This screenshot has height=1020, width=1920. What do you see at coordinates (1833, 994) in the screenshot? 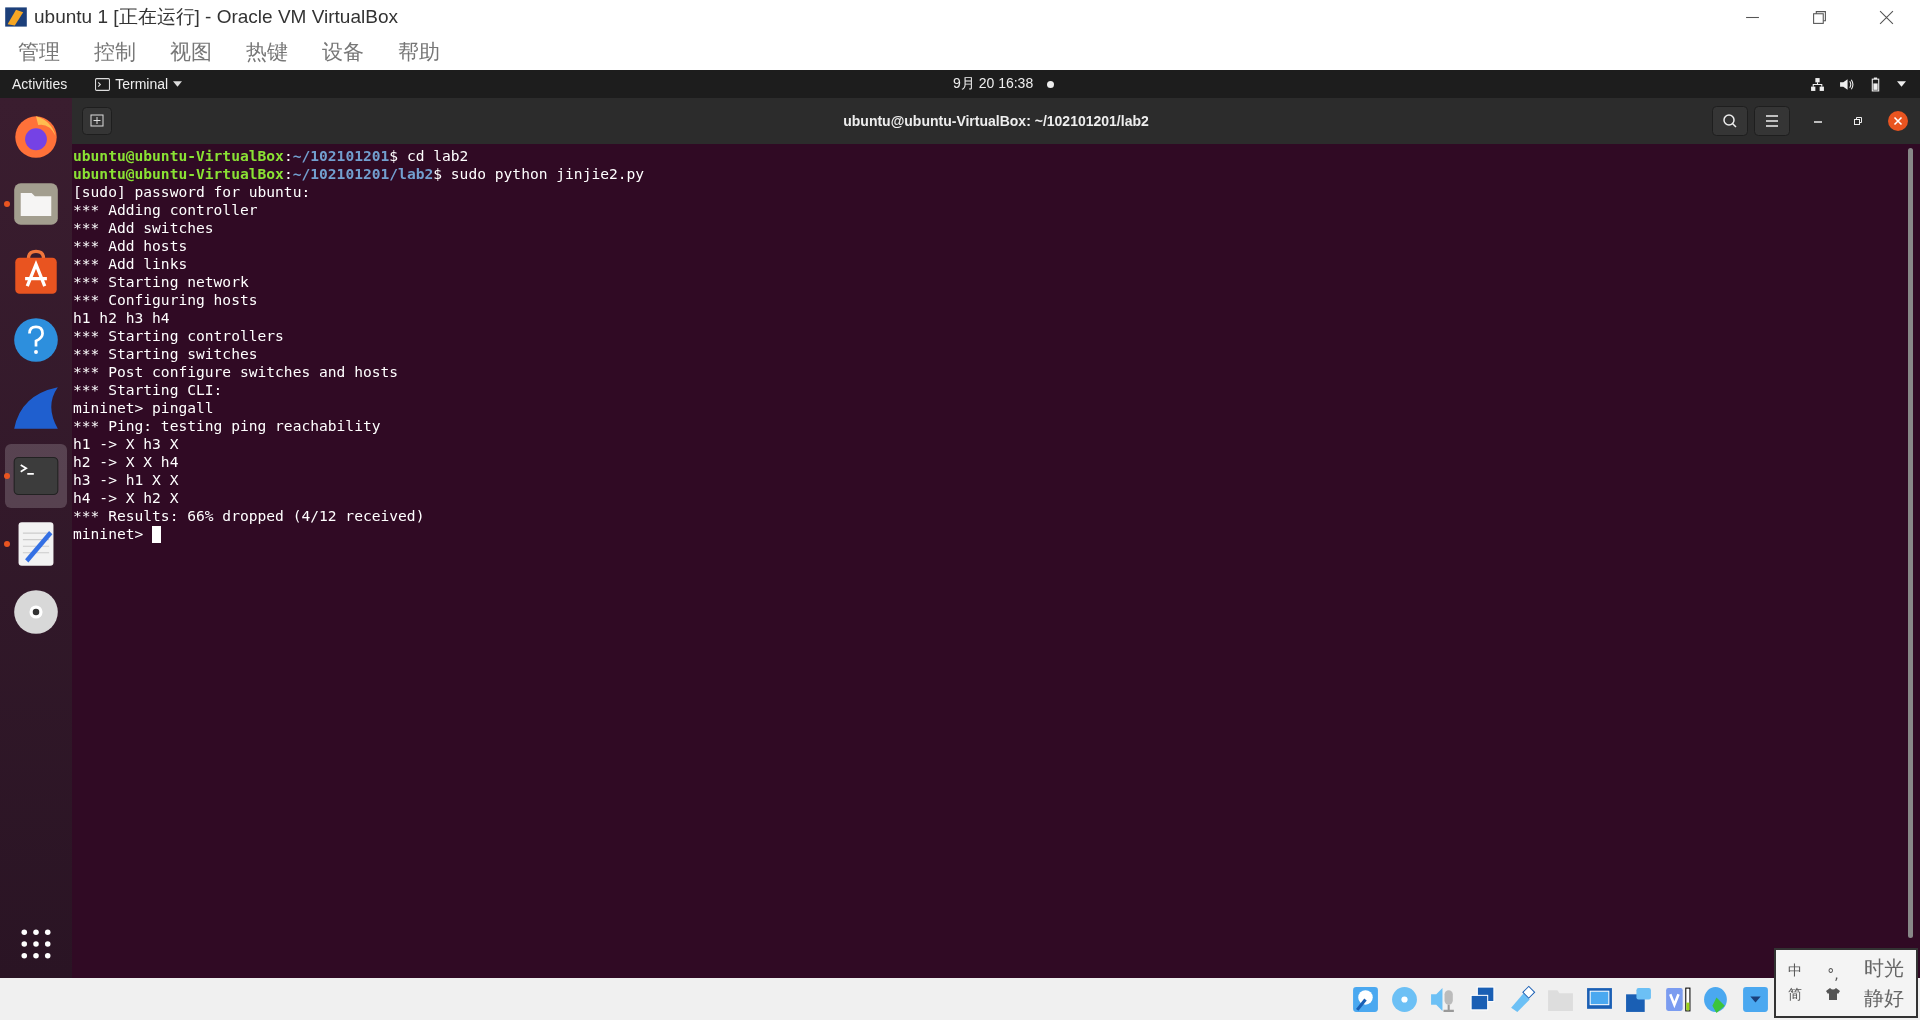
I see `shirt-icon` at bounding box center [1833, 994].